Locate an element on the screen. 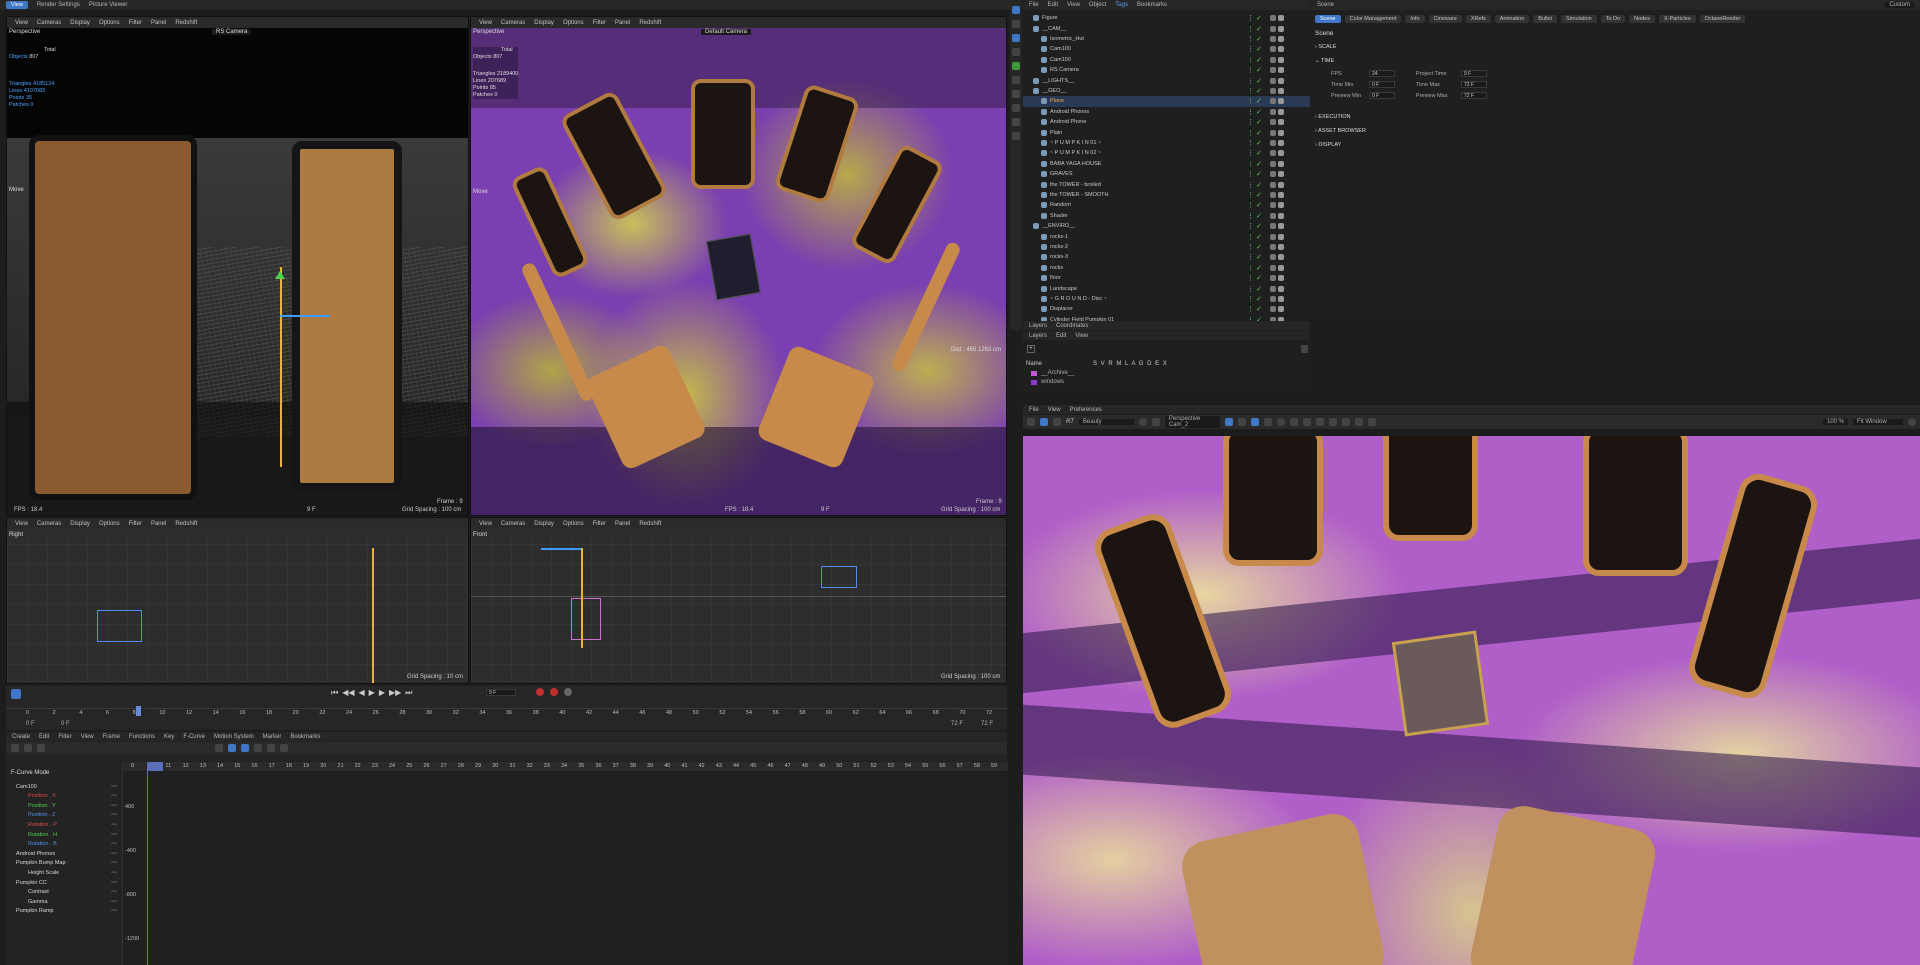 The height and width of the screenshot is (965, 1920). om-menu-view: View is located at coordinates (1073, 5).